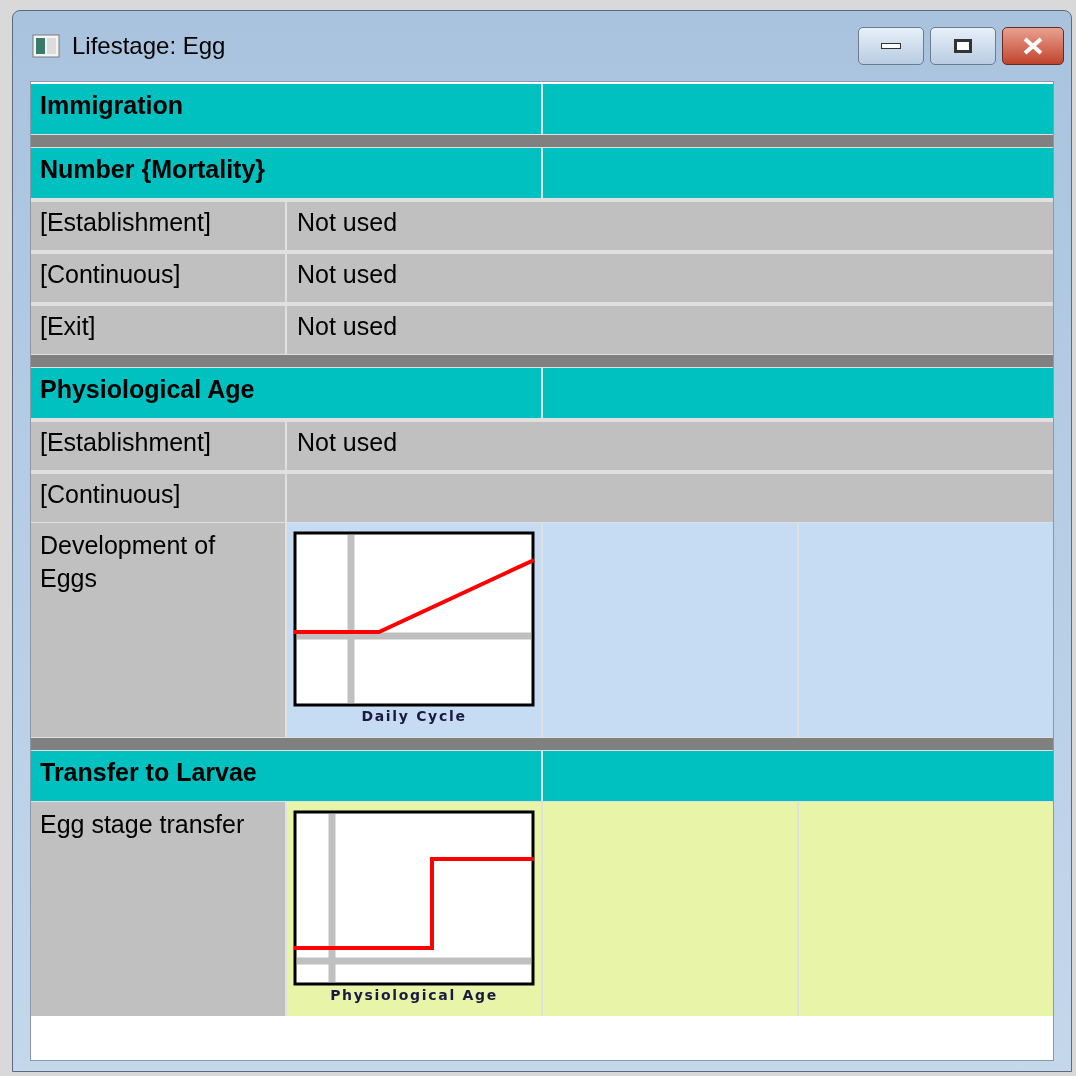 This screenshot has width=1076, height=1076. What do you see at coordinates (414, 995) in the screenshot?
I see `axis-label: Physiological Age` at bounding box center [414, 995].